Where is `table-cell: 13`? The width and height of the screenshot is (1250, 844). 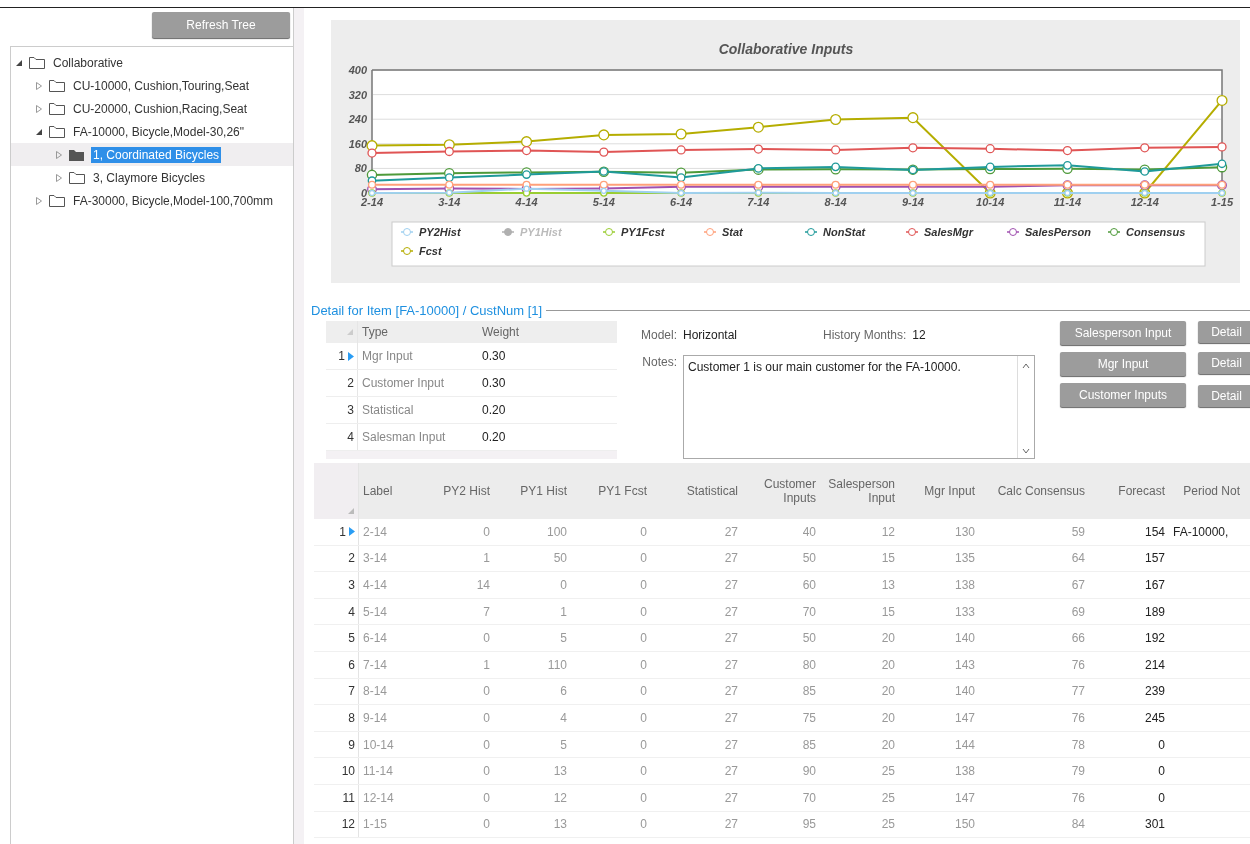 table-cell: 13 is located at coordinates (560, 824).